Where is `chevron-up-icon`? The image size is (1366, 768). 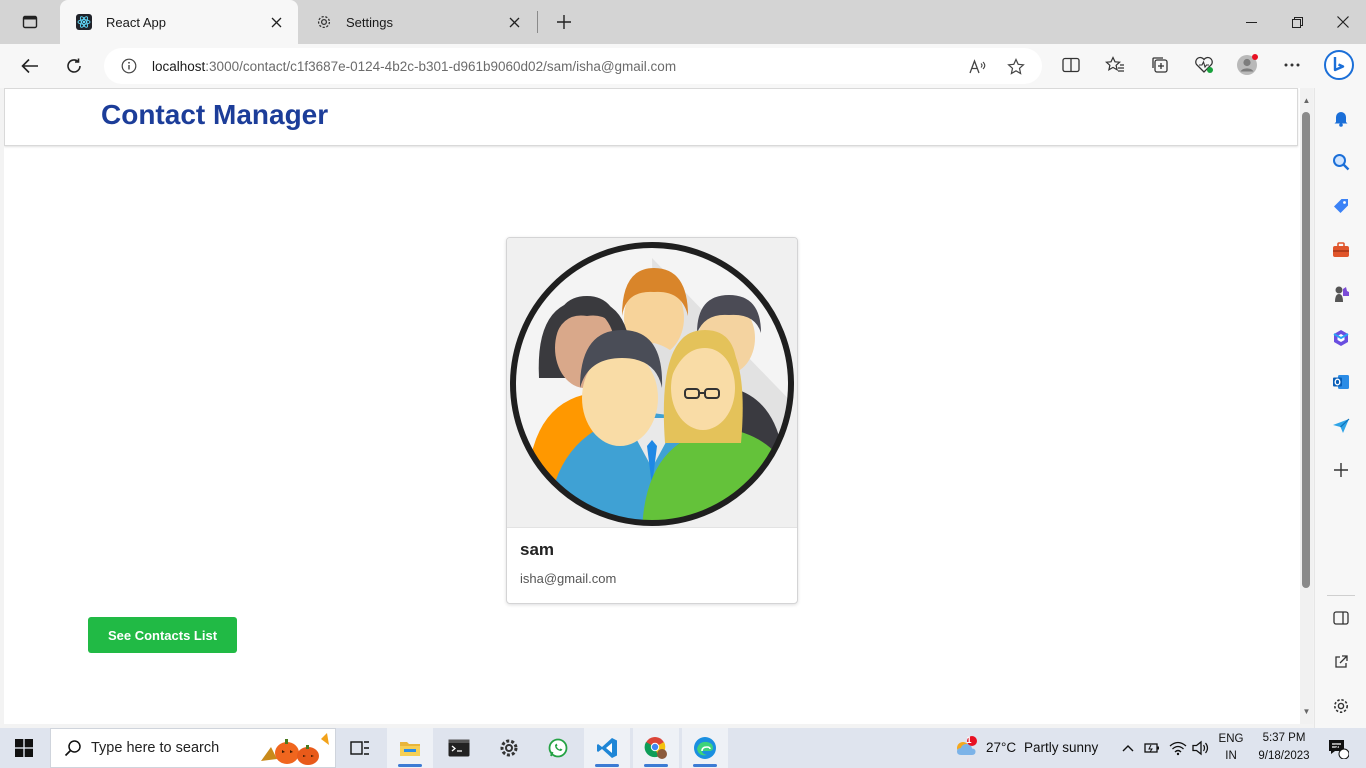 chevron-up-icon is located at coordinates (1128, 748).